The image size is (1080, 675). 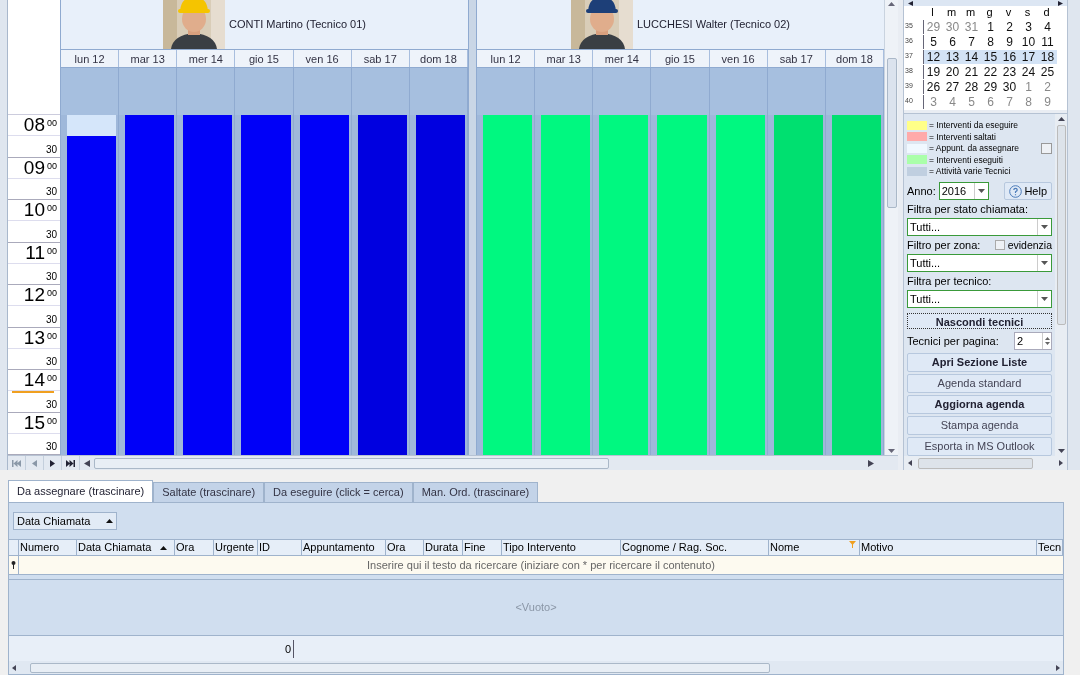 What do you see at coordinates (952, 71) in the screenshot?
I see `calendar-day: 20` at bounding box center [952, 71].